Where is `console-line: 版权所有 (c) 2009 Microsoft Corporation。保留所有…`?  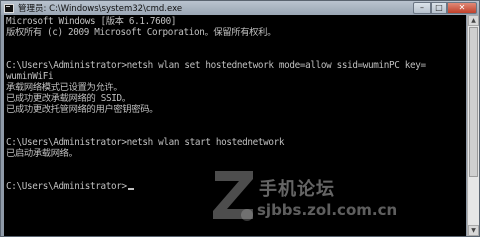
console-line: 版权所有 (c) 2009 Microsoft Corporation。保留所有… is located at coordinates (141, 32).